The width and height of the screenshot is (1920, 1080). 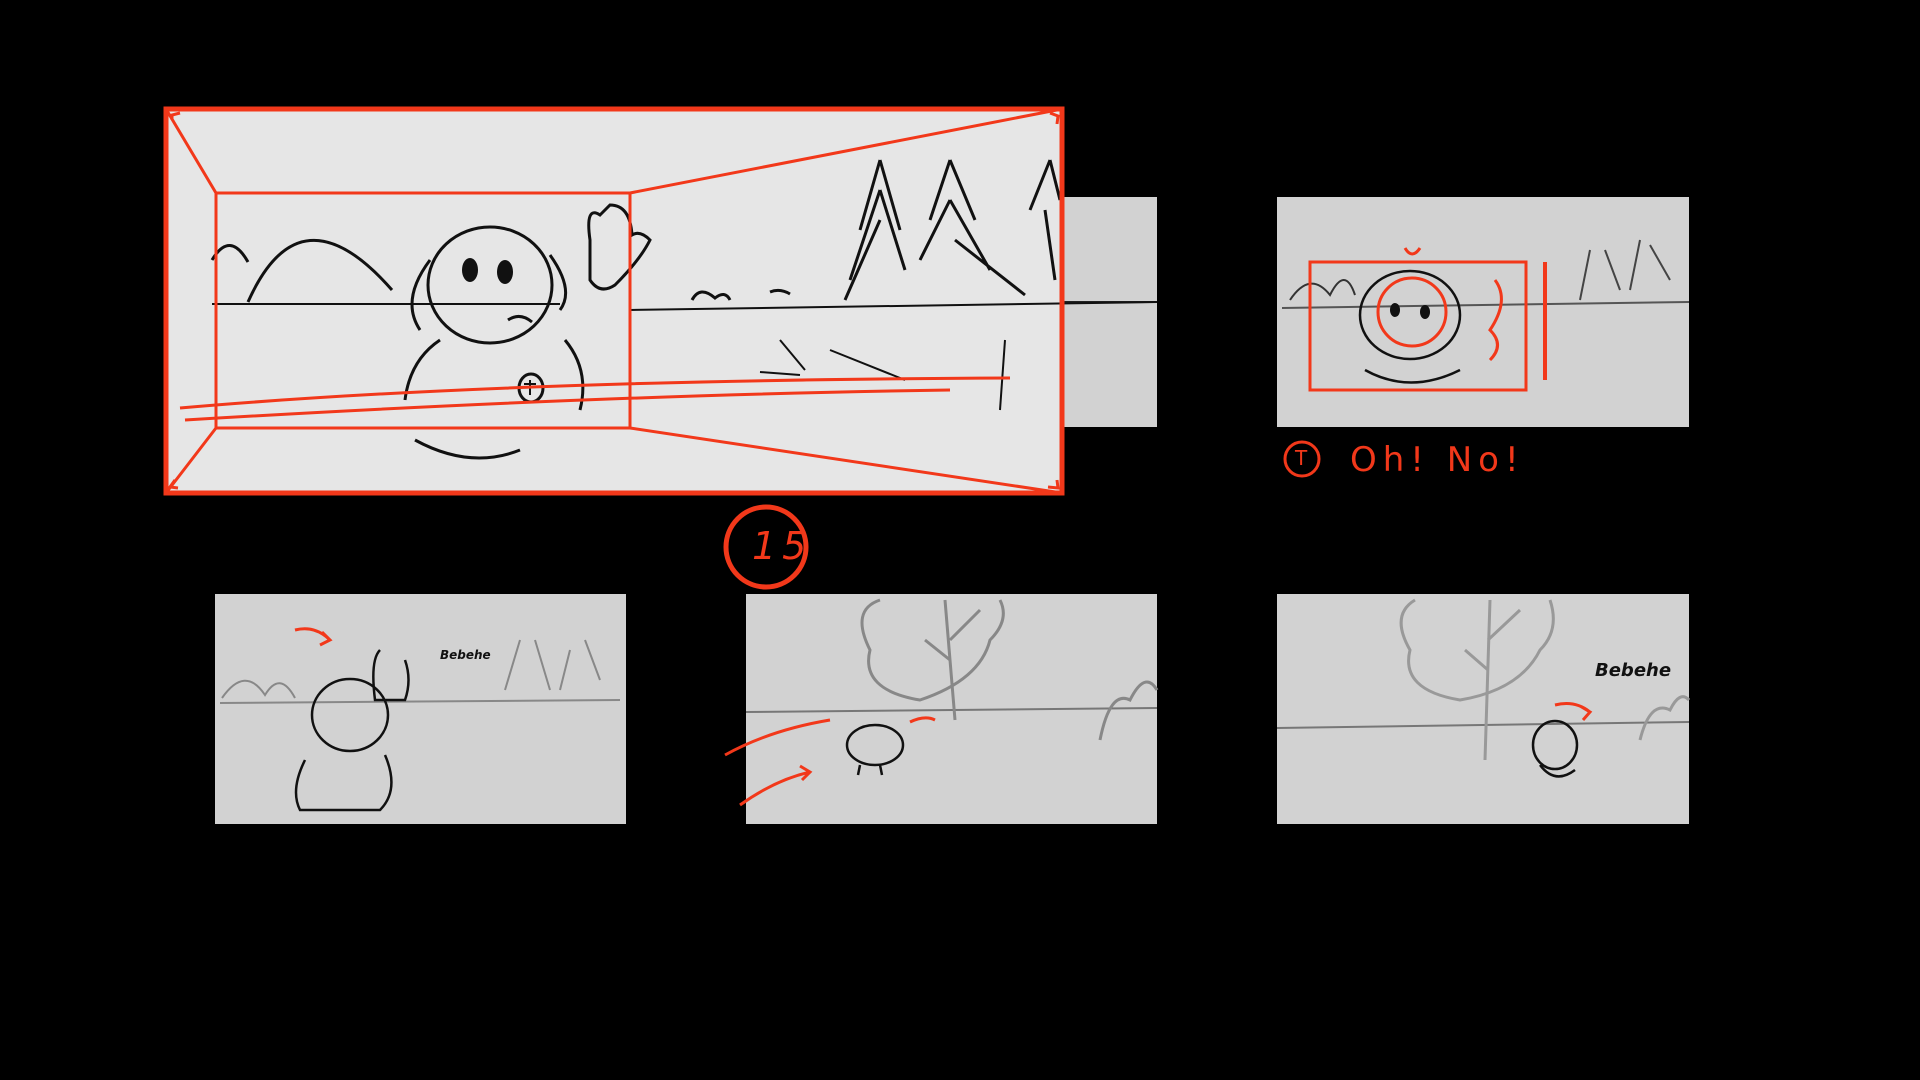 I want to click on shot-number: 15, so click(x=782, y=546).